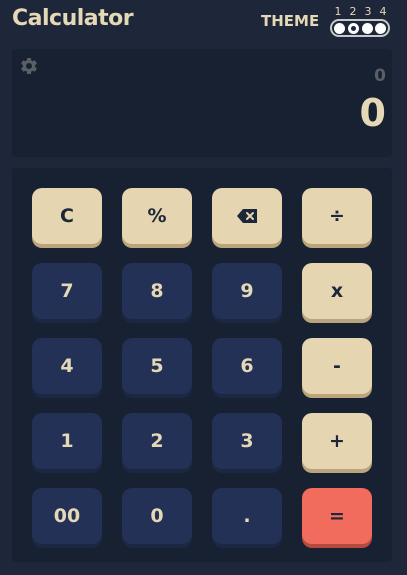 The height and width of the screenshot is (575, 407). Describe the element at coordinates (67, 291) in the screenshot. I see `digit-7-button: 7` at that location.